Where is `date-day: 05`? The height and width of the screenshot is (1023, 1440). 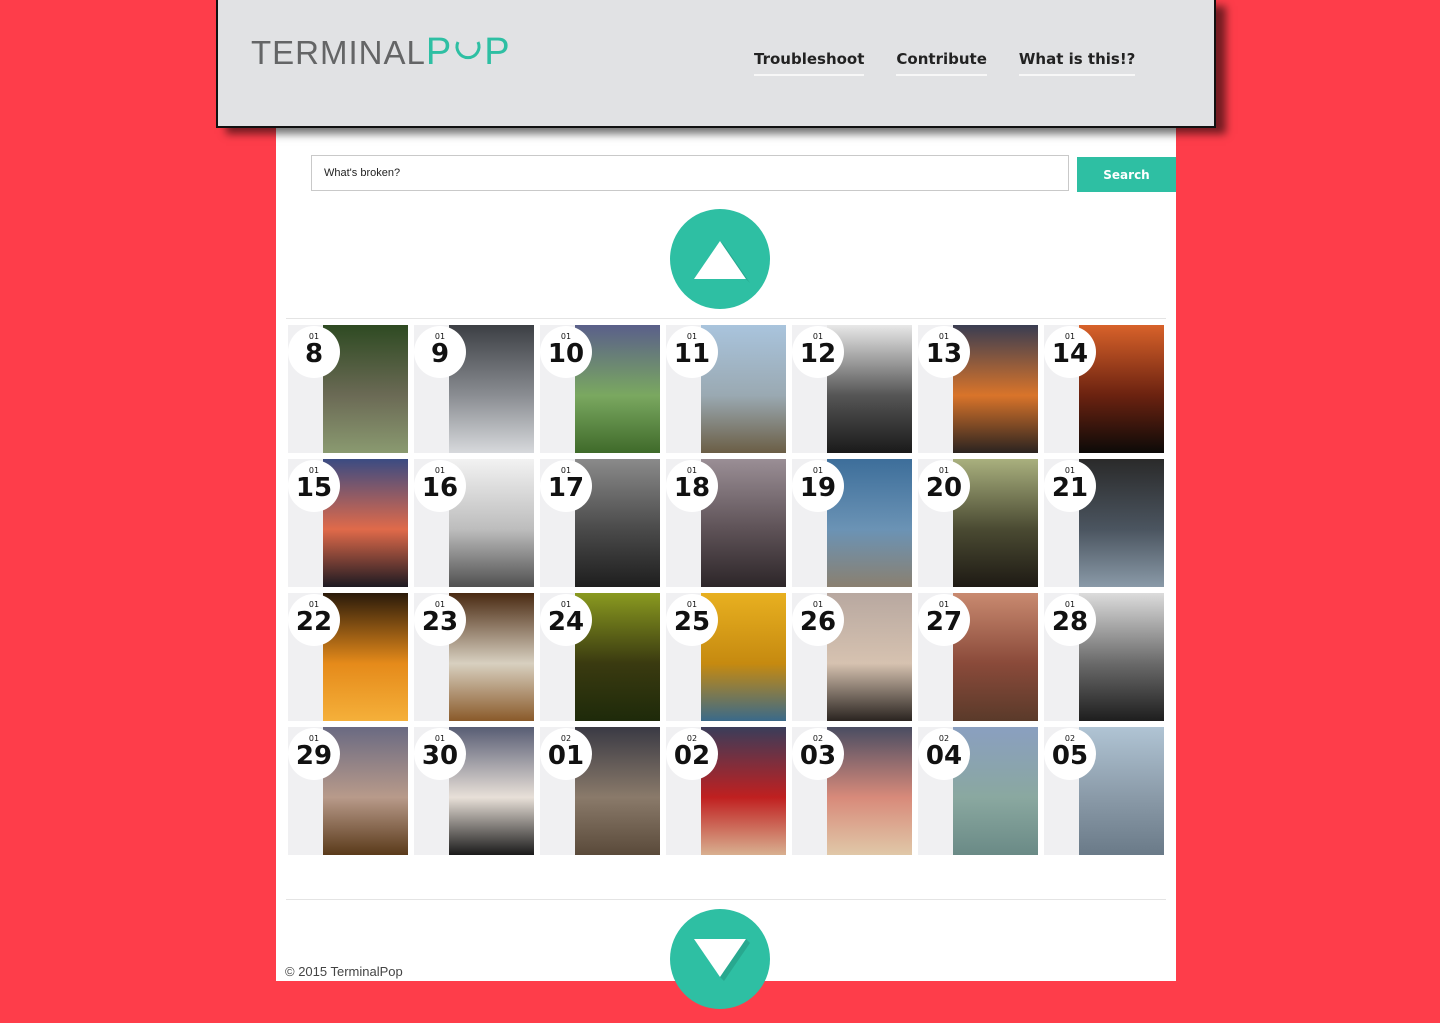 date-day: 05 is located at coordinates (1070, 756).